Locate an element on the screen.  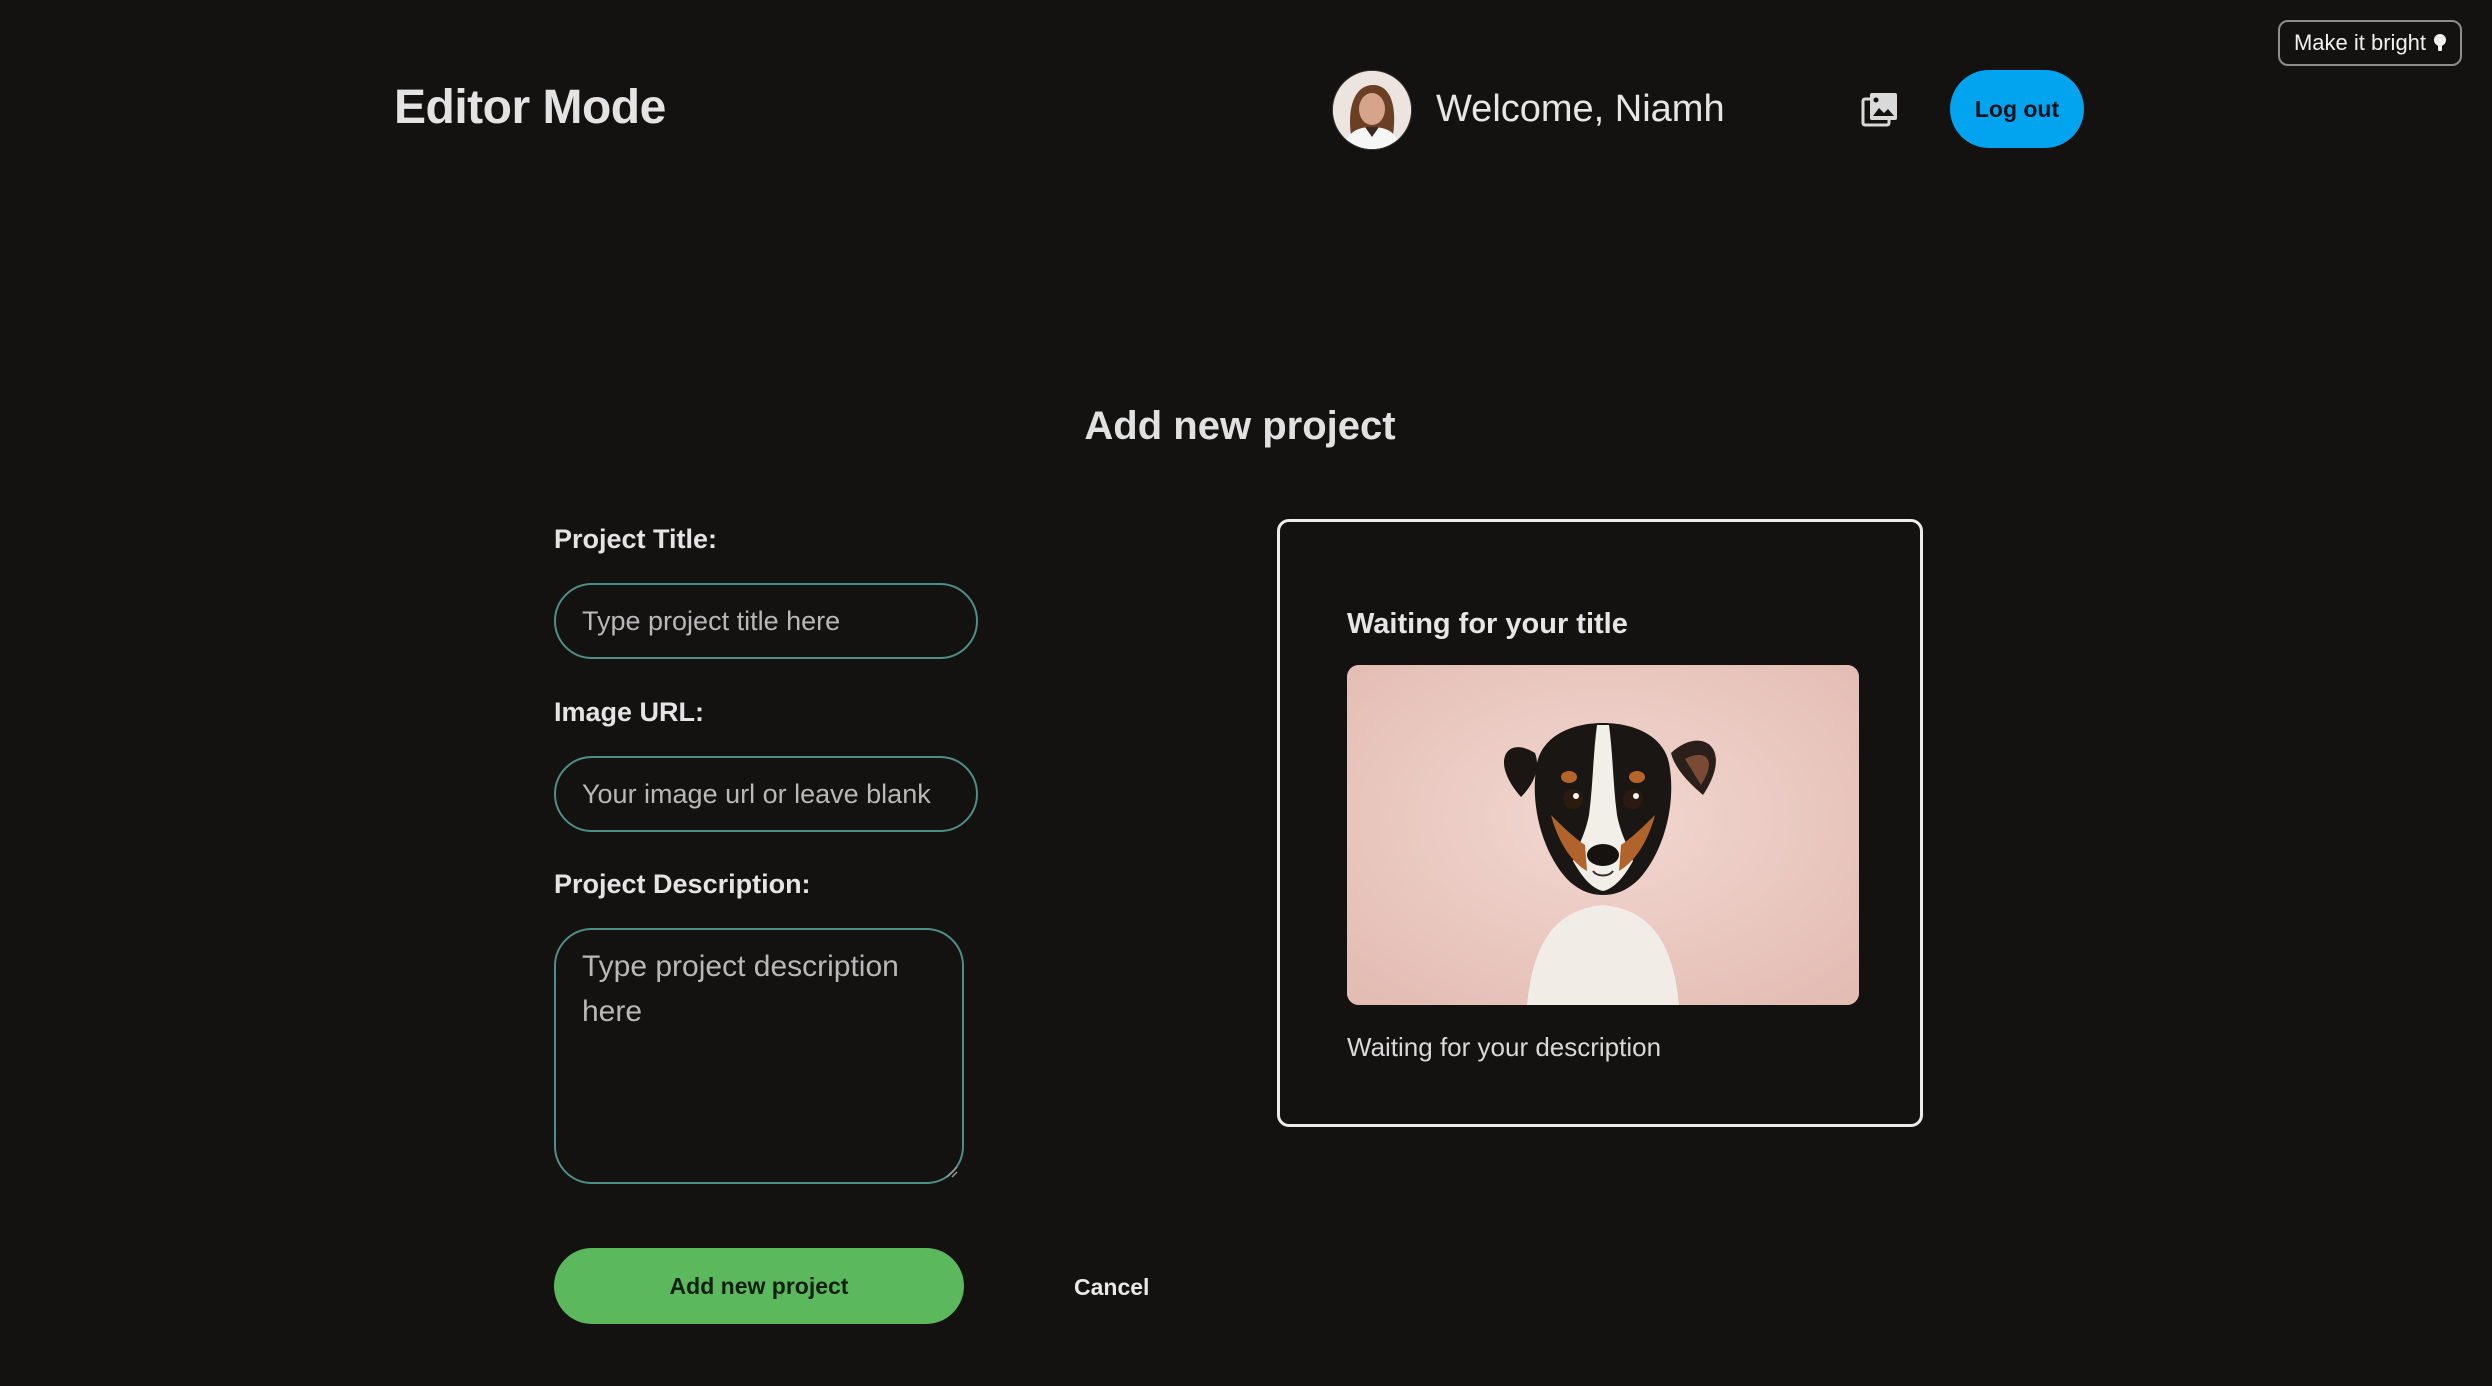
avatar is located at coordinates (1372, 110).